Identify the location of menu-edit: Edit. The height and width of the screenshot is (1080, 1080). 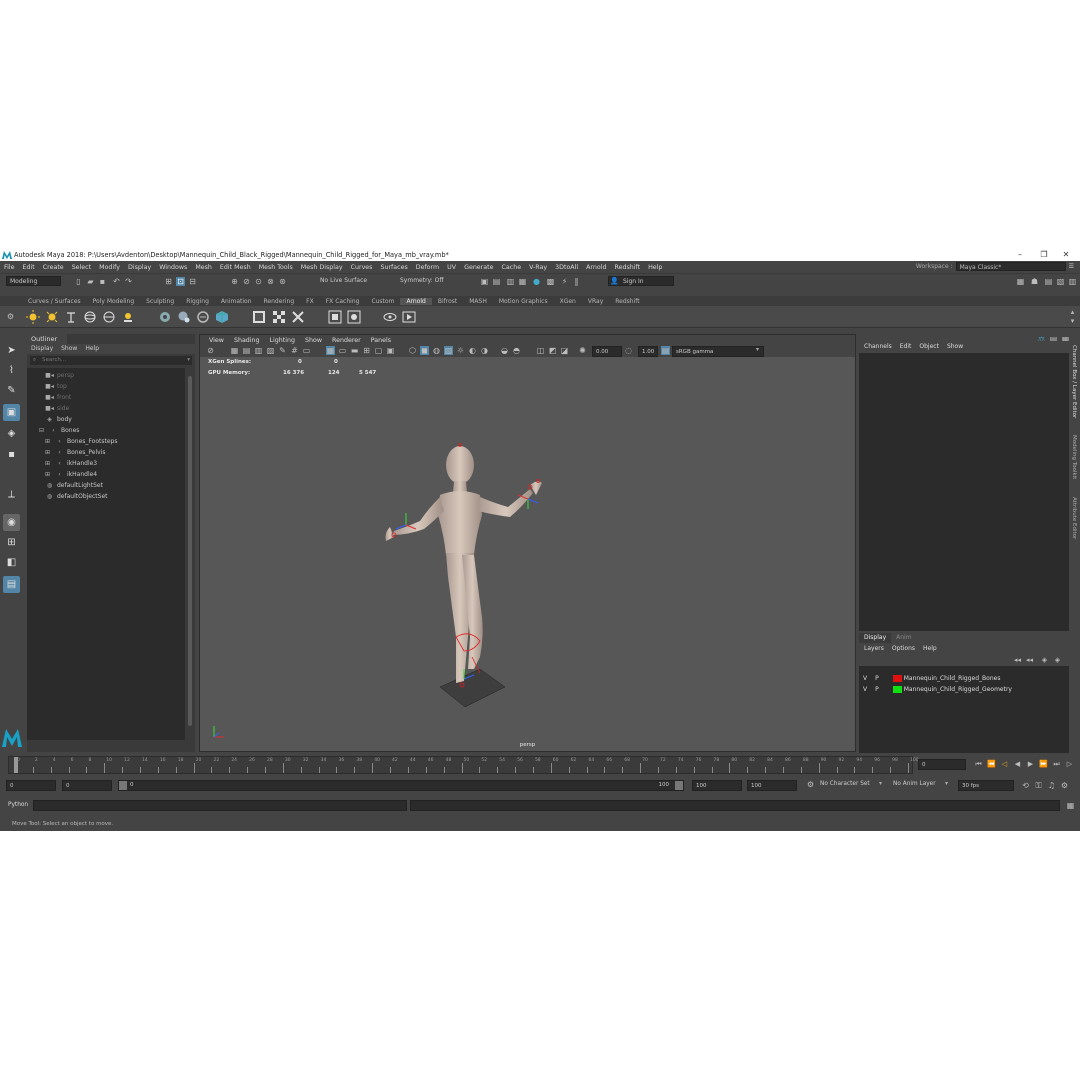
(29, 267).